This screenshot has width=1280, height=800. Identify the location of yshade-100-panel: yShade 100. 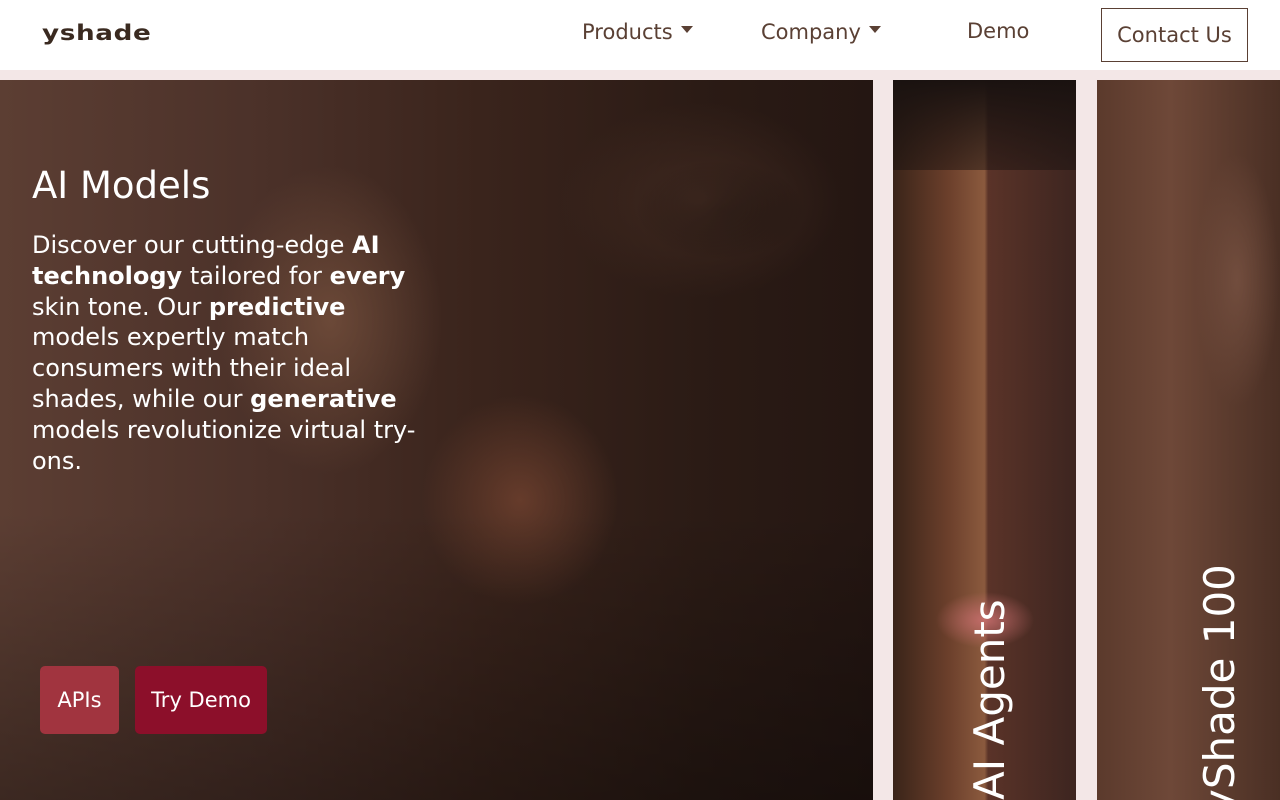
(1188, 440).